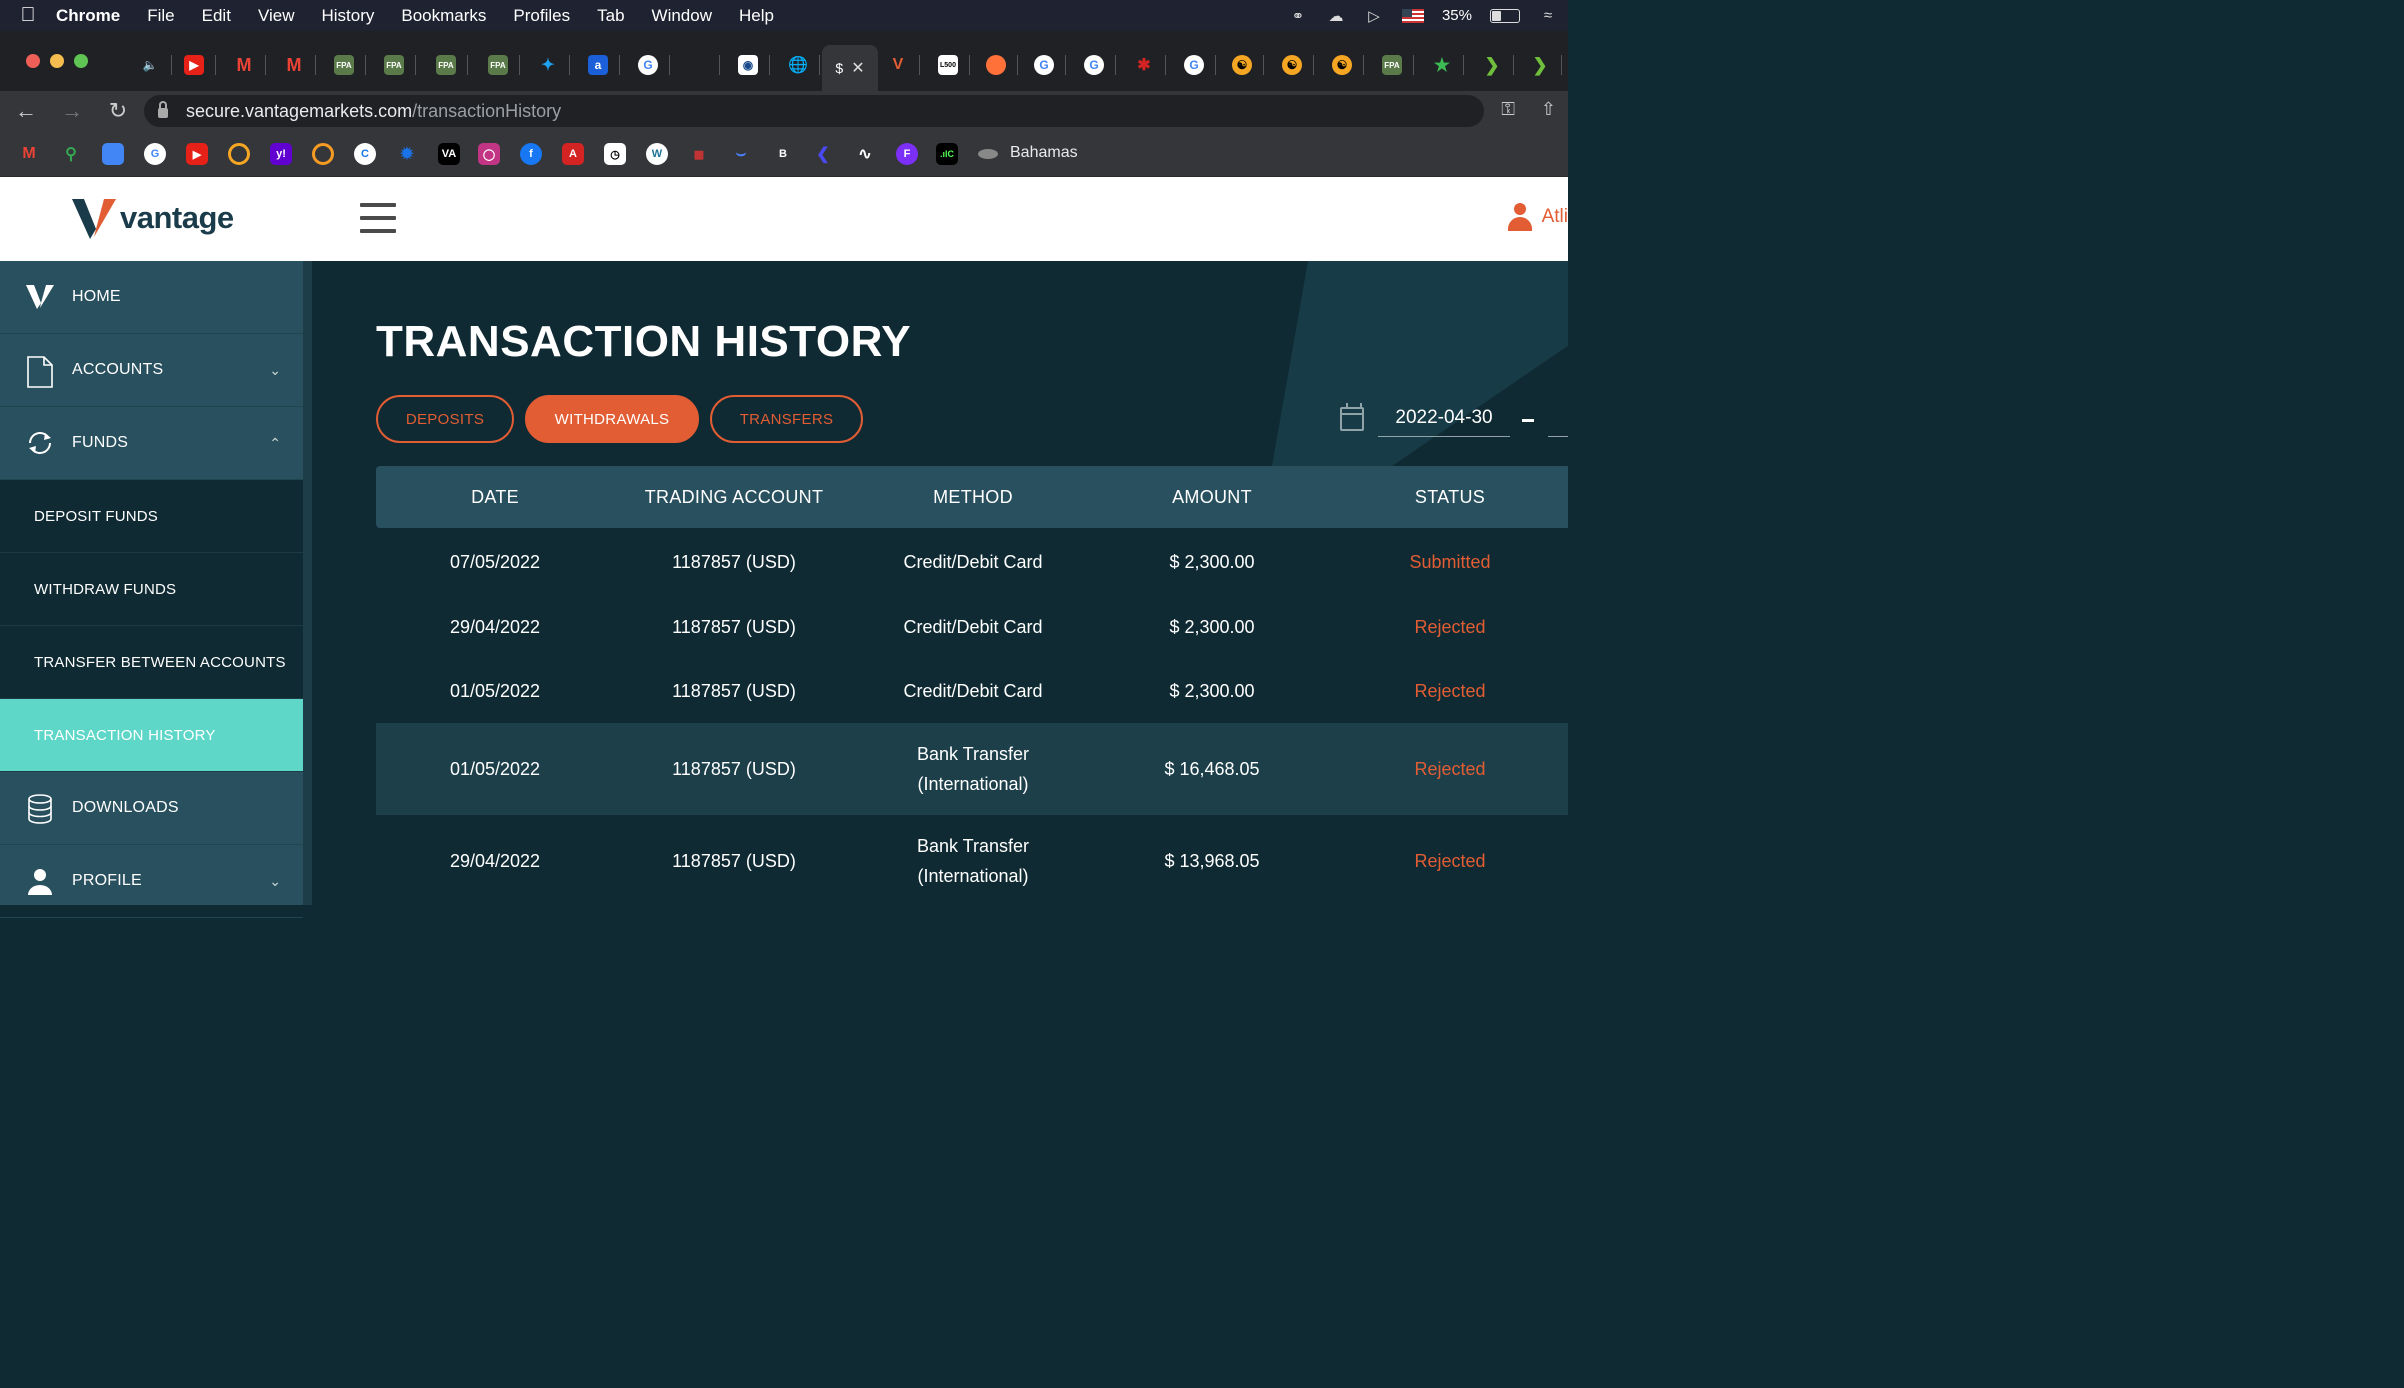 Image resolution: width=2404 pixels, height=1388 pixels. I want to click on bookmark-va-icon: VA, so click(449, 154).